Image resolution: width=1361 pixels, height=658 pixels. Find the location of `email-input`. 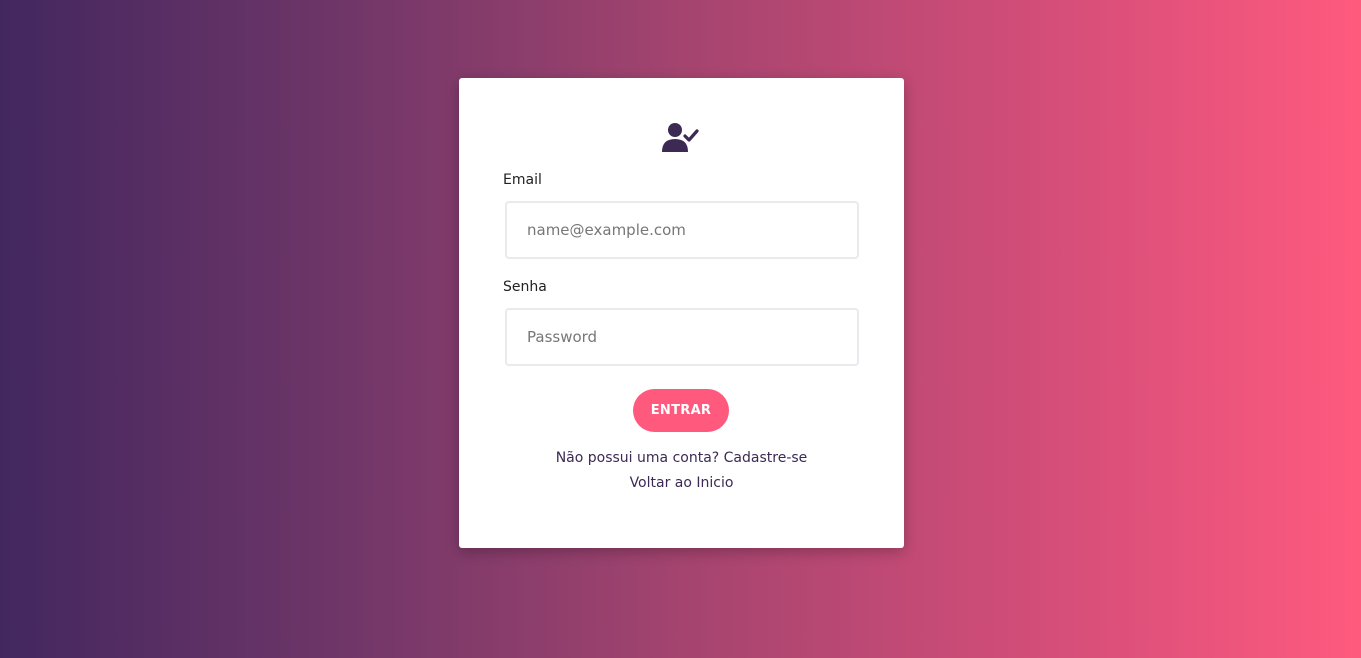

email-input is located at coordinates (682, 230).